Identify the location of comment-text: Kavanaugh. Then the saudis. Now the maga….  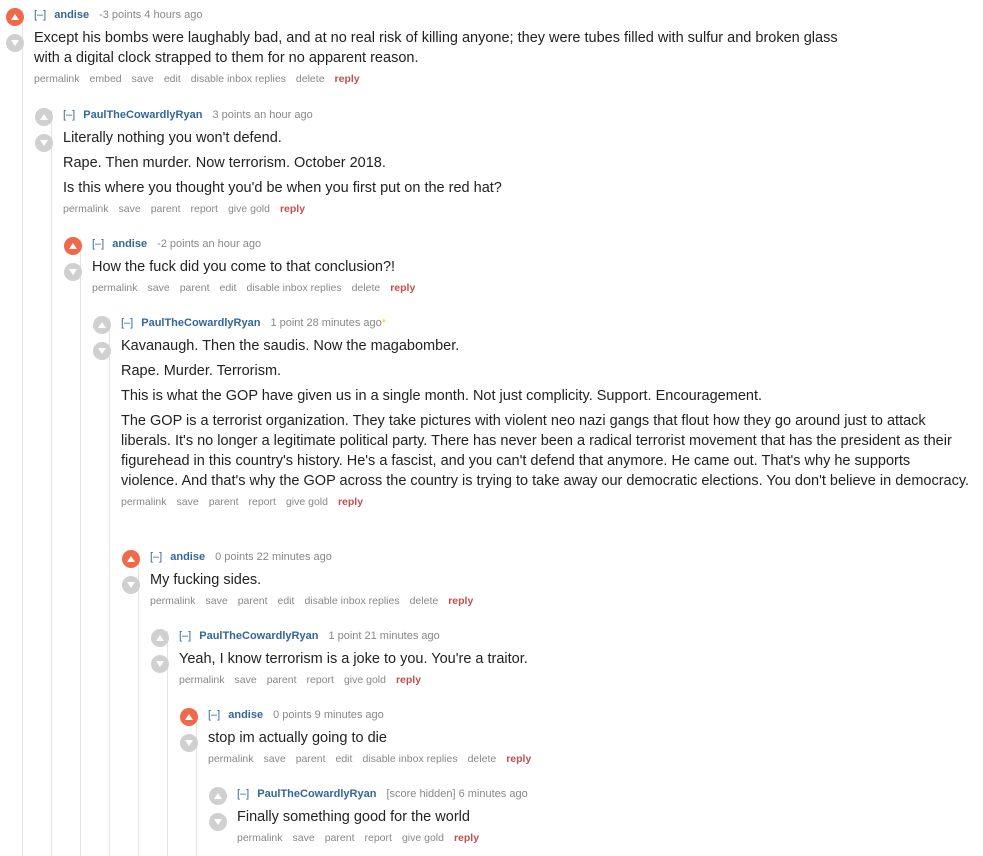
(290, 346).